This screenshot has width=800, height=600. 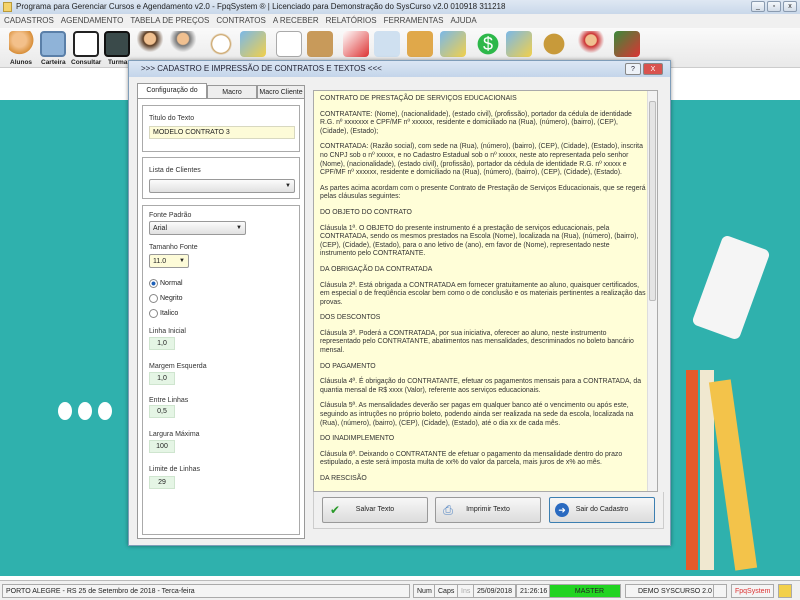 I want to click on exit-dialog-button: ➜ Sair do Cadastro, so click(x=602, y=510).